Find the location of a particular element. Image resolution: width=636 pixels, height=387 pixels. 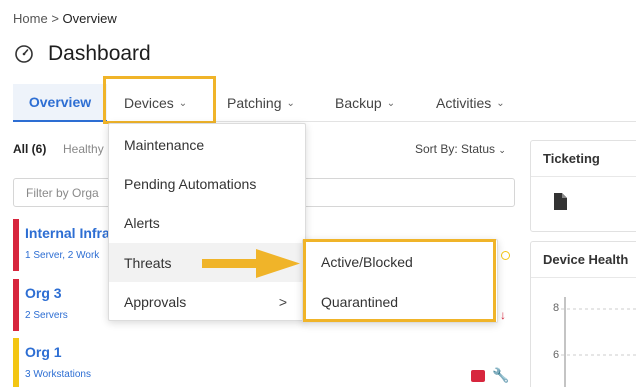

tab-patching-label: Patching is located at coordinates (254, 103).